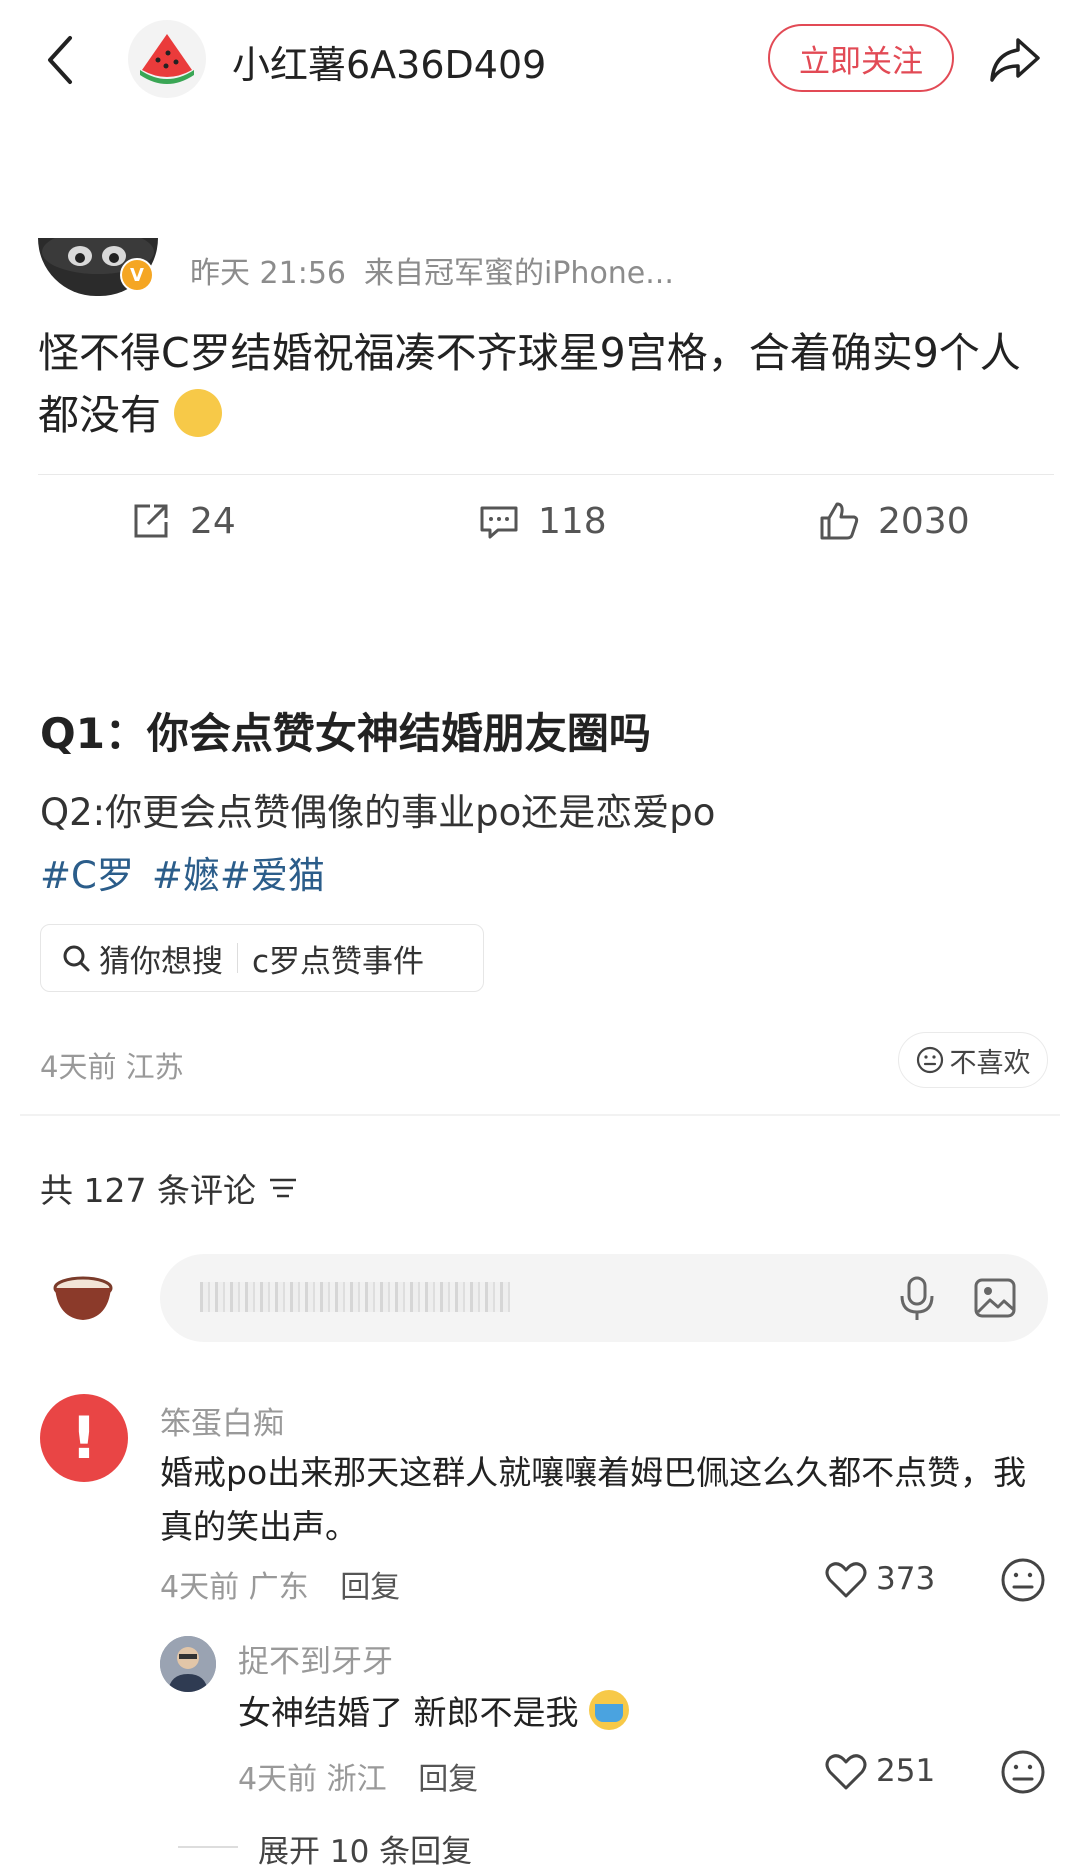  Describe the element at coordinates (148, 1190) in the screenshot. I see `comment-count-label: 共 127 条评论` at that location.